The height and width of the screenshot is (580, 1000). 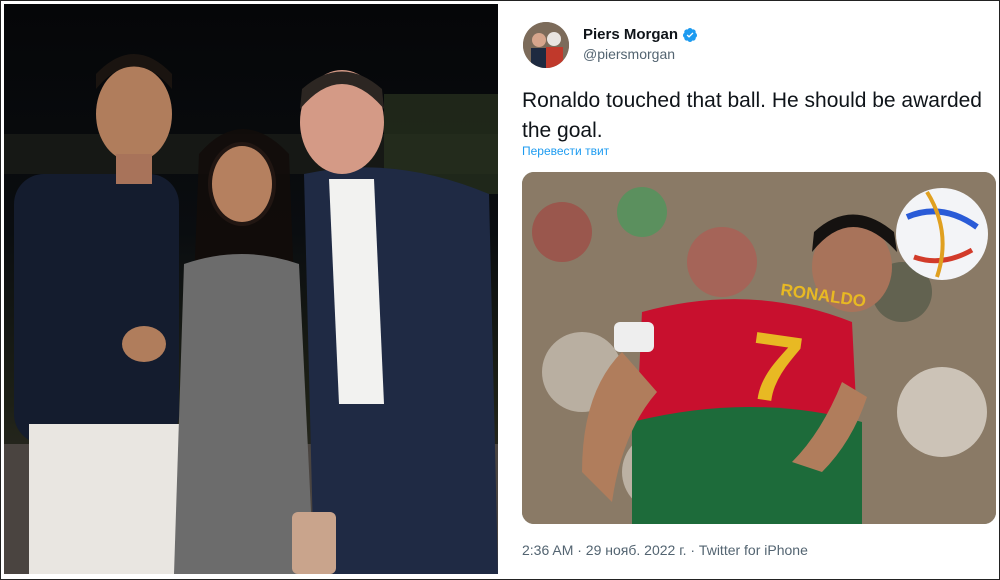 What do you see at coordinates (630, 34) in the screenshot?
I see `author-name: Piers Morgan` at bounding box center [630, 34].